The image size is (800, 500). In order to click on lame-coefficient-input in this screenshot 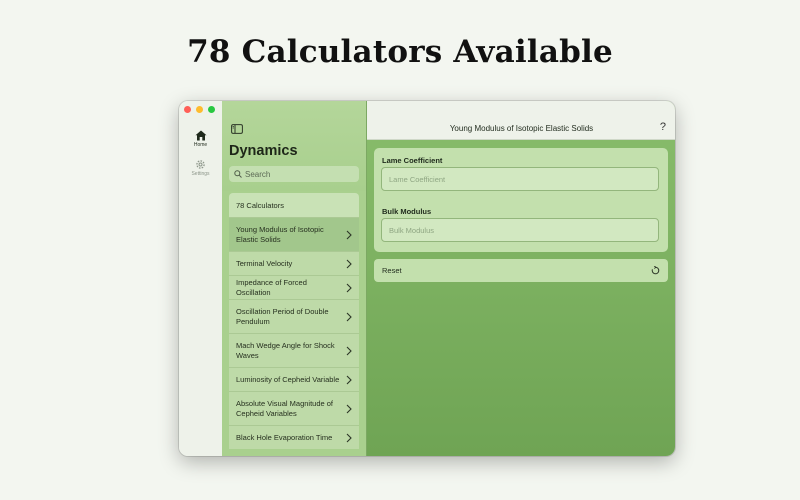, I will do `click(520, 179)`.